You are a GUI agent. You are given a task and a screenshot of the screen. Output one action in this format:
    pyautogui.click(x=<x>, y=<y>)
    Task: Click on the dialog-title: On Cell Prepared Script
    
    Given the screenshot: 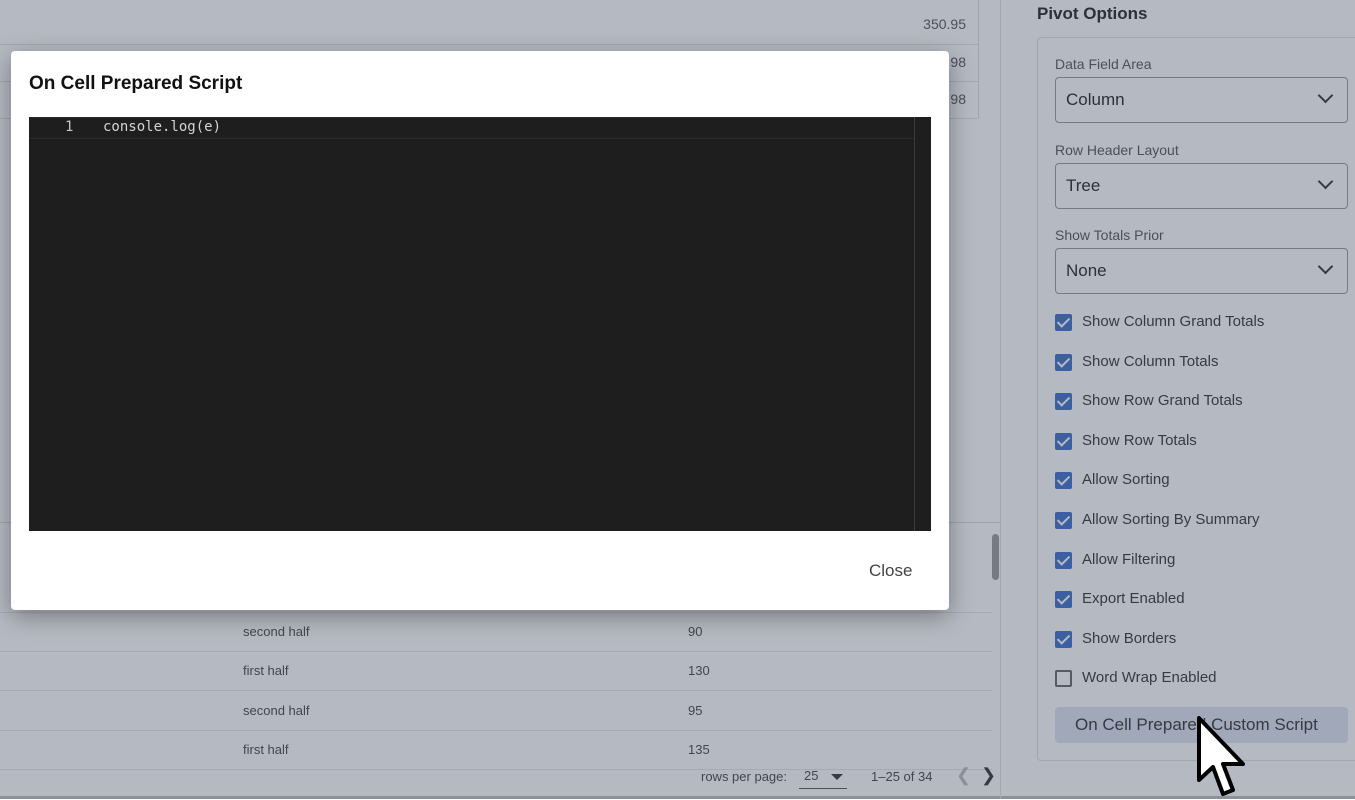 What is the action you would take?
    pyautogui.click(x=136, y=83)
    